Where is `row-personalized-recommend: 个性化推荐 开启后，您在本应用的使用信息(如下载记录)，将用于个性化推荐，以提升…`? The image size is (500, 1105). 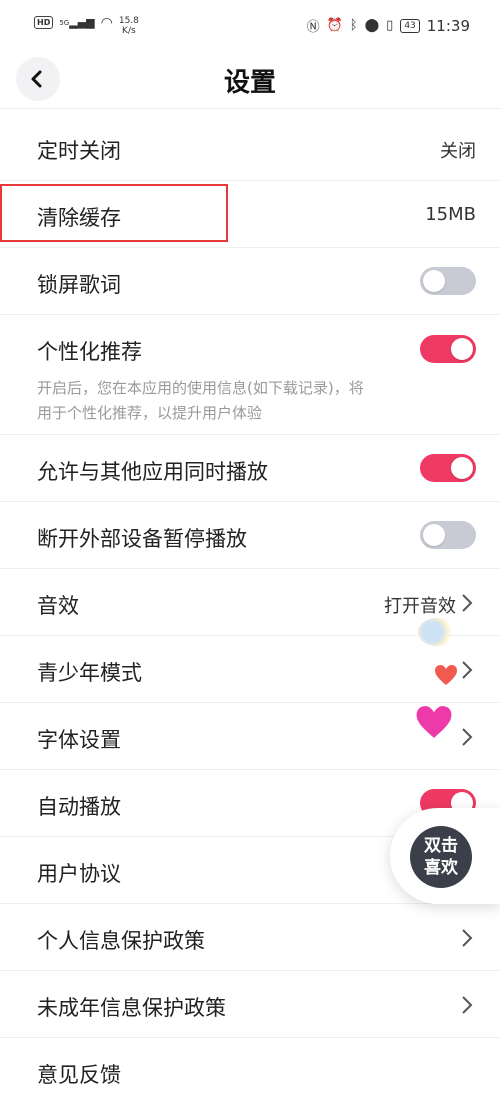 row-personalized-recommend: 个性化推荐 开启后，您在本应用的使用信息(如下载记录)，将用于个性化推荐，以提升… is located at coordinates (250, 375).